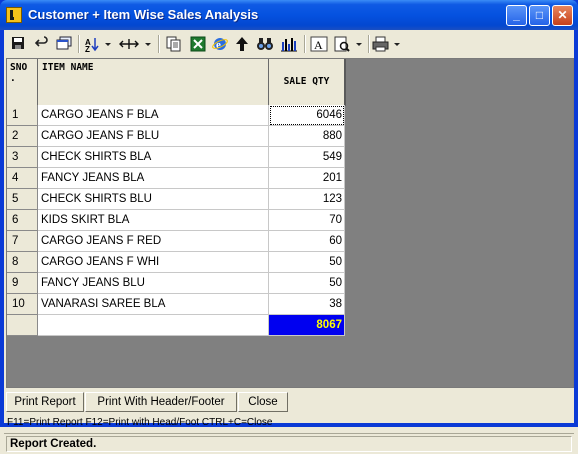 The image size is (578, 454). I want to click on minimize-button: _, so click(516, 15).